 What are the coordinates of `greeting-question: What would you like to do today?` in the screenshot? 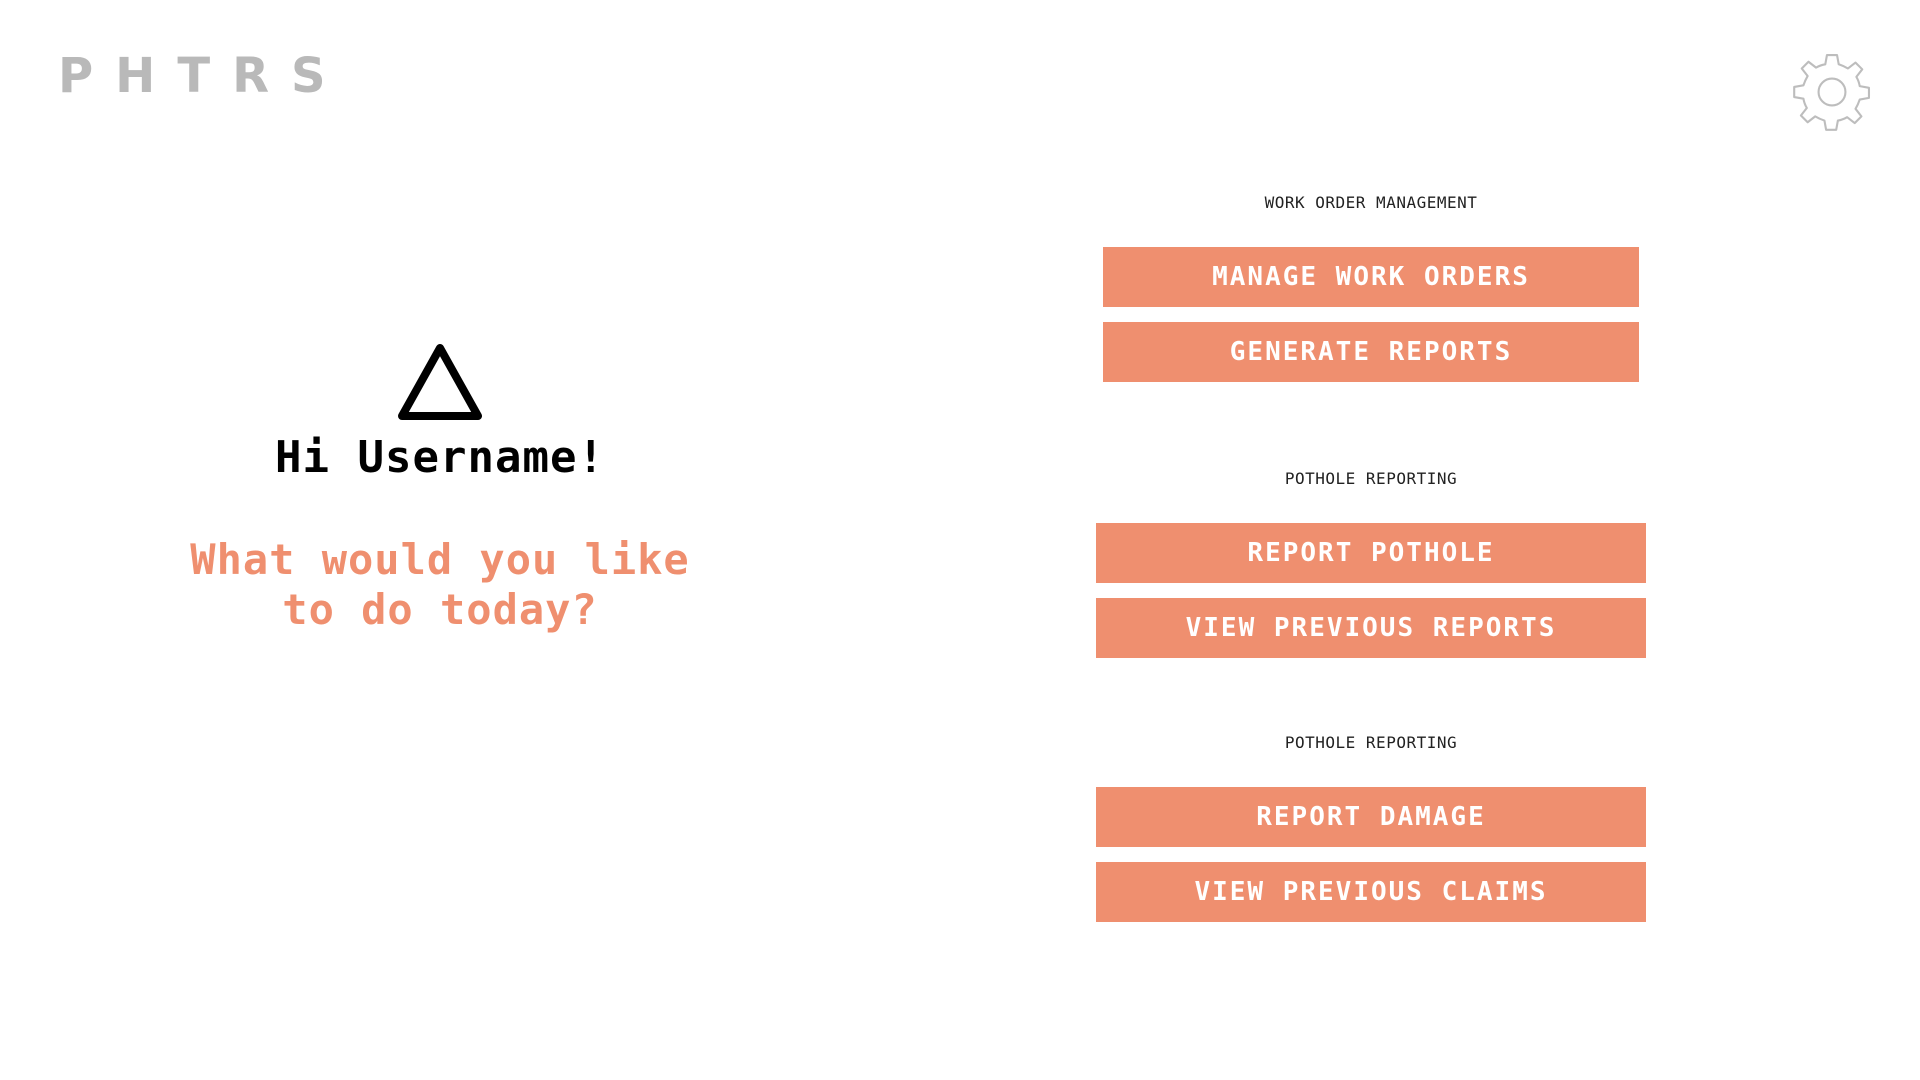 It's located at (440, 584).